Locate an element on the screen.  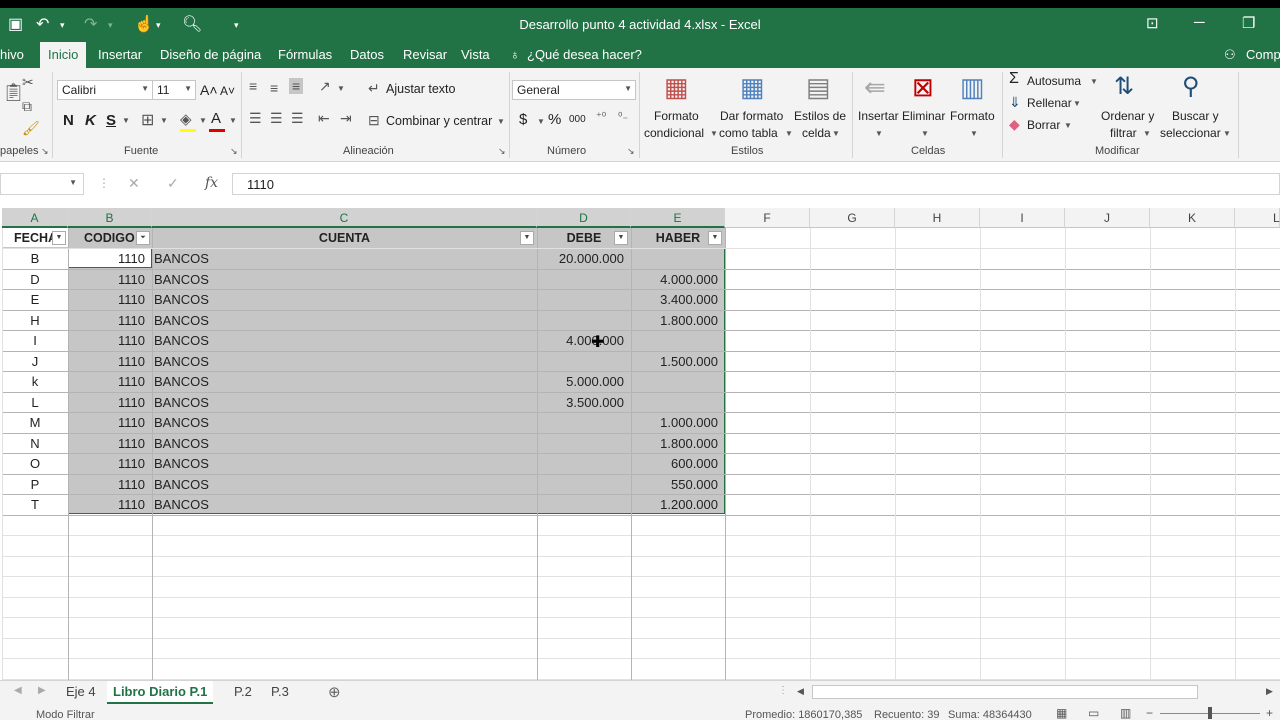
col-header-a: A is located at coordinates (35, 218).